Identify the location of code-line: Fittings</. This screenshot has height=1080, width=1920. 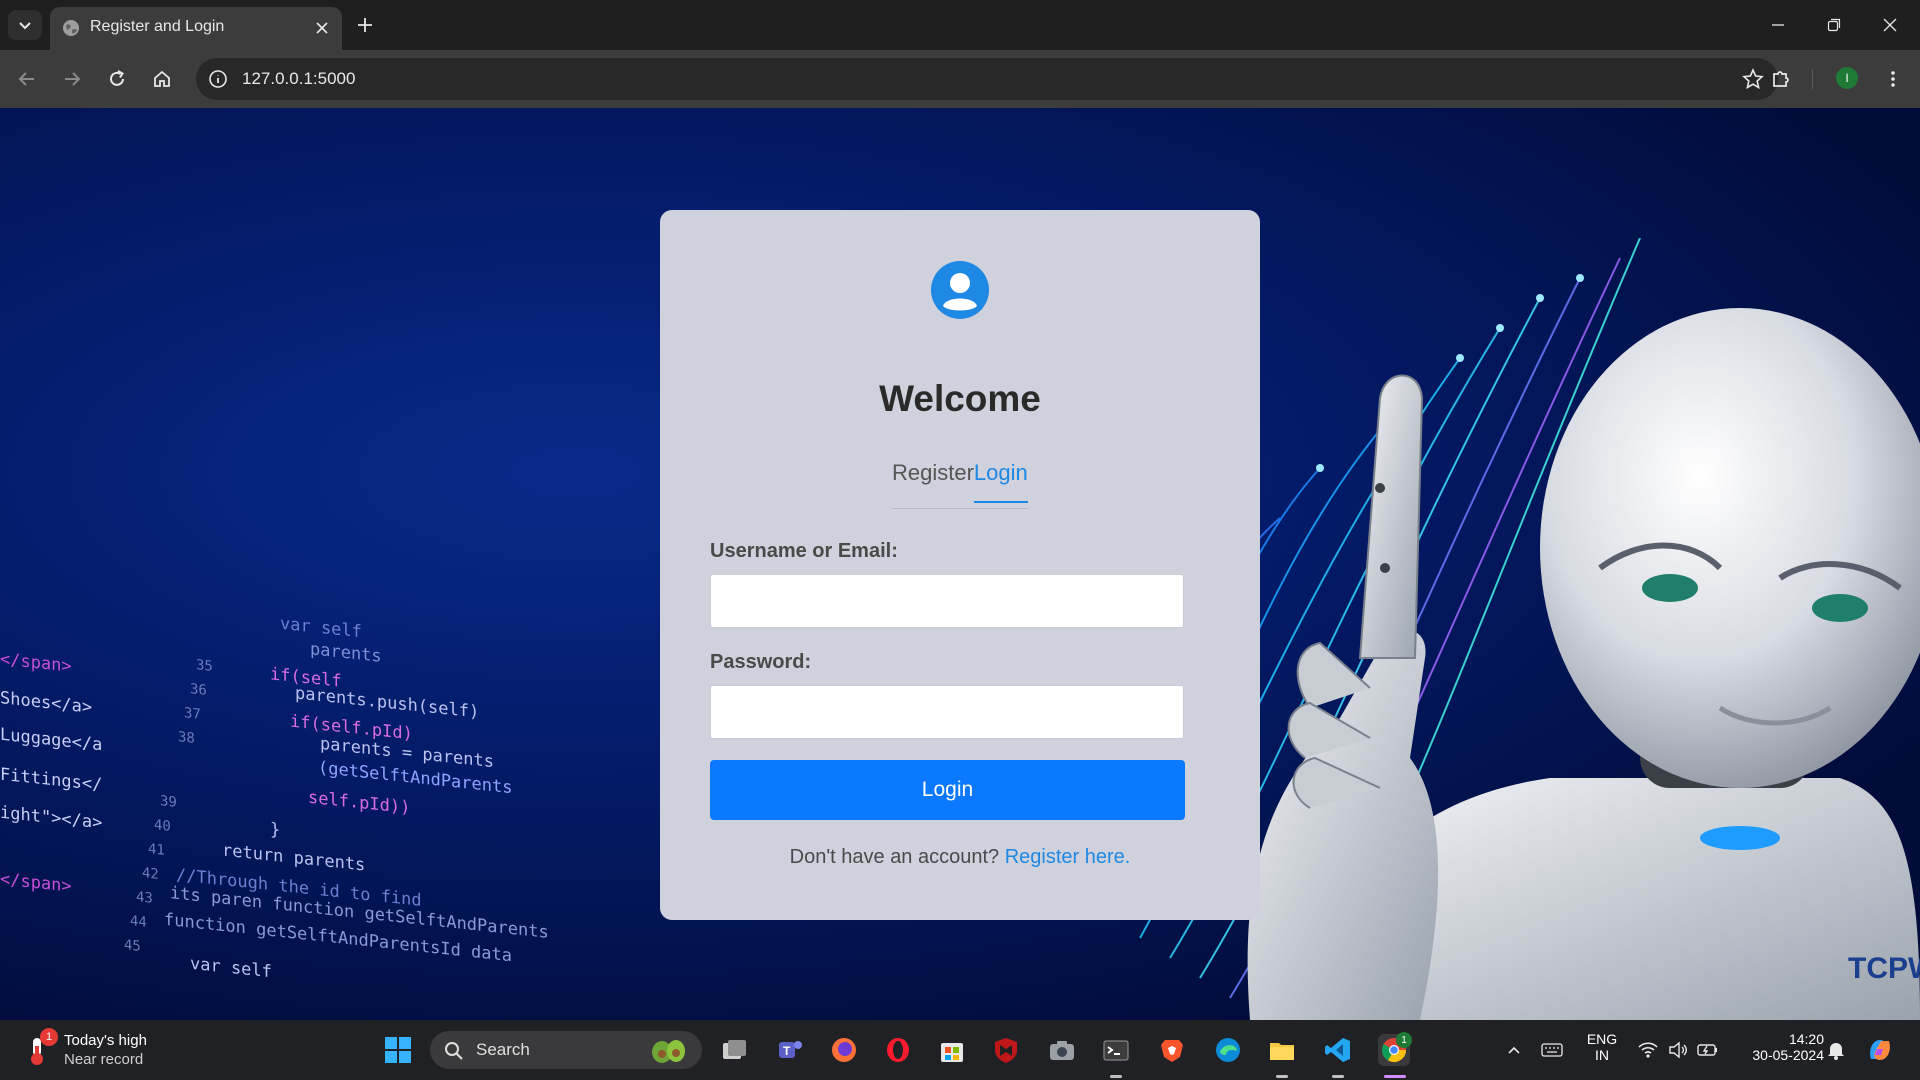
(51, 780).